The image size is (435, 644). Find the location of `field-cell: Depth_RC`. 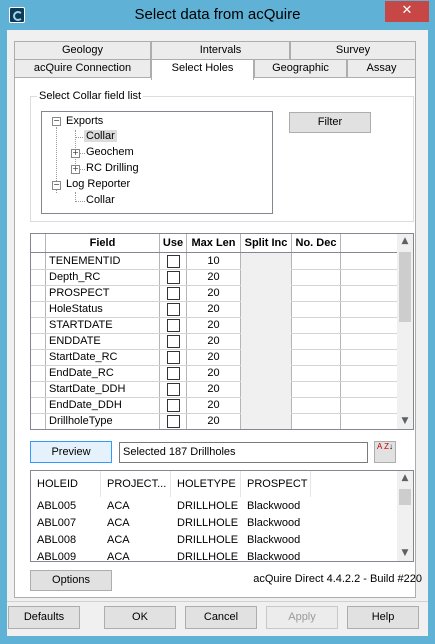

field-cell: Depth_RC is located at coordinates (103, 277).